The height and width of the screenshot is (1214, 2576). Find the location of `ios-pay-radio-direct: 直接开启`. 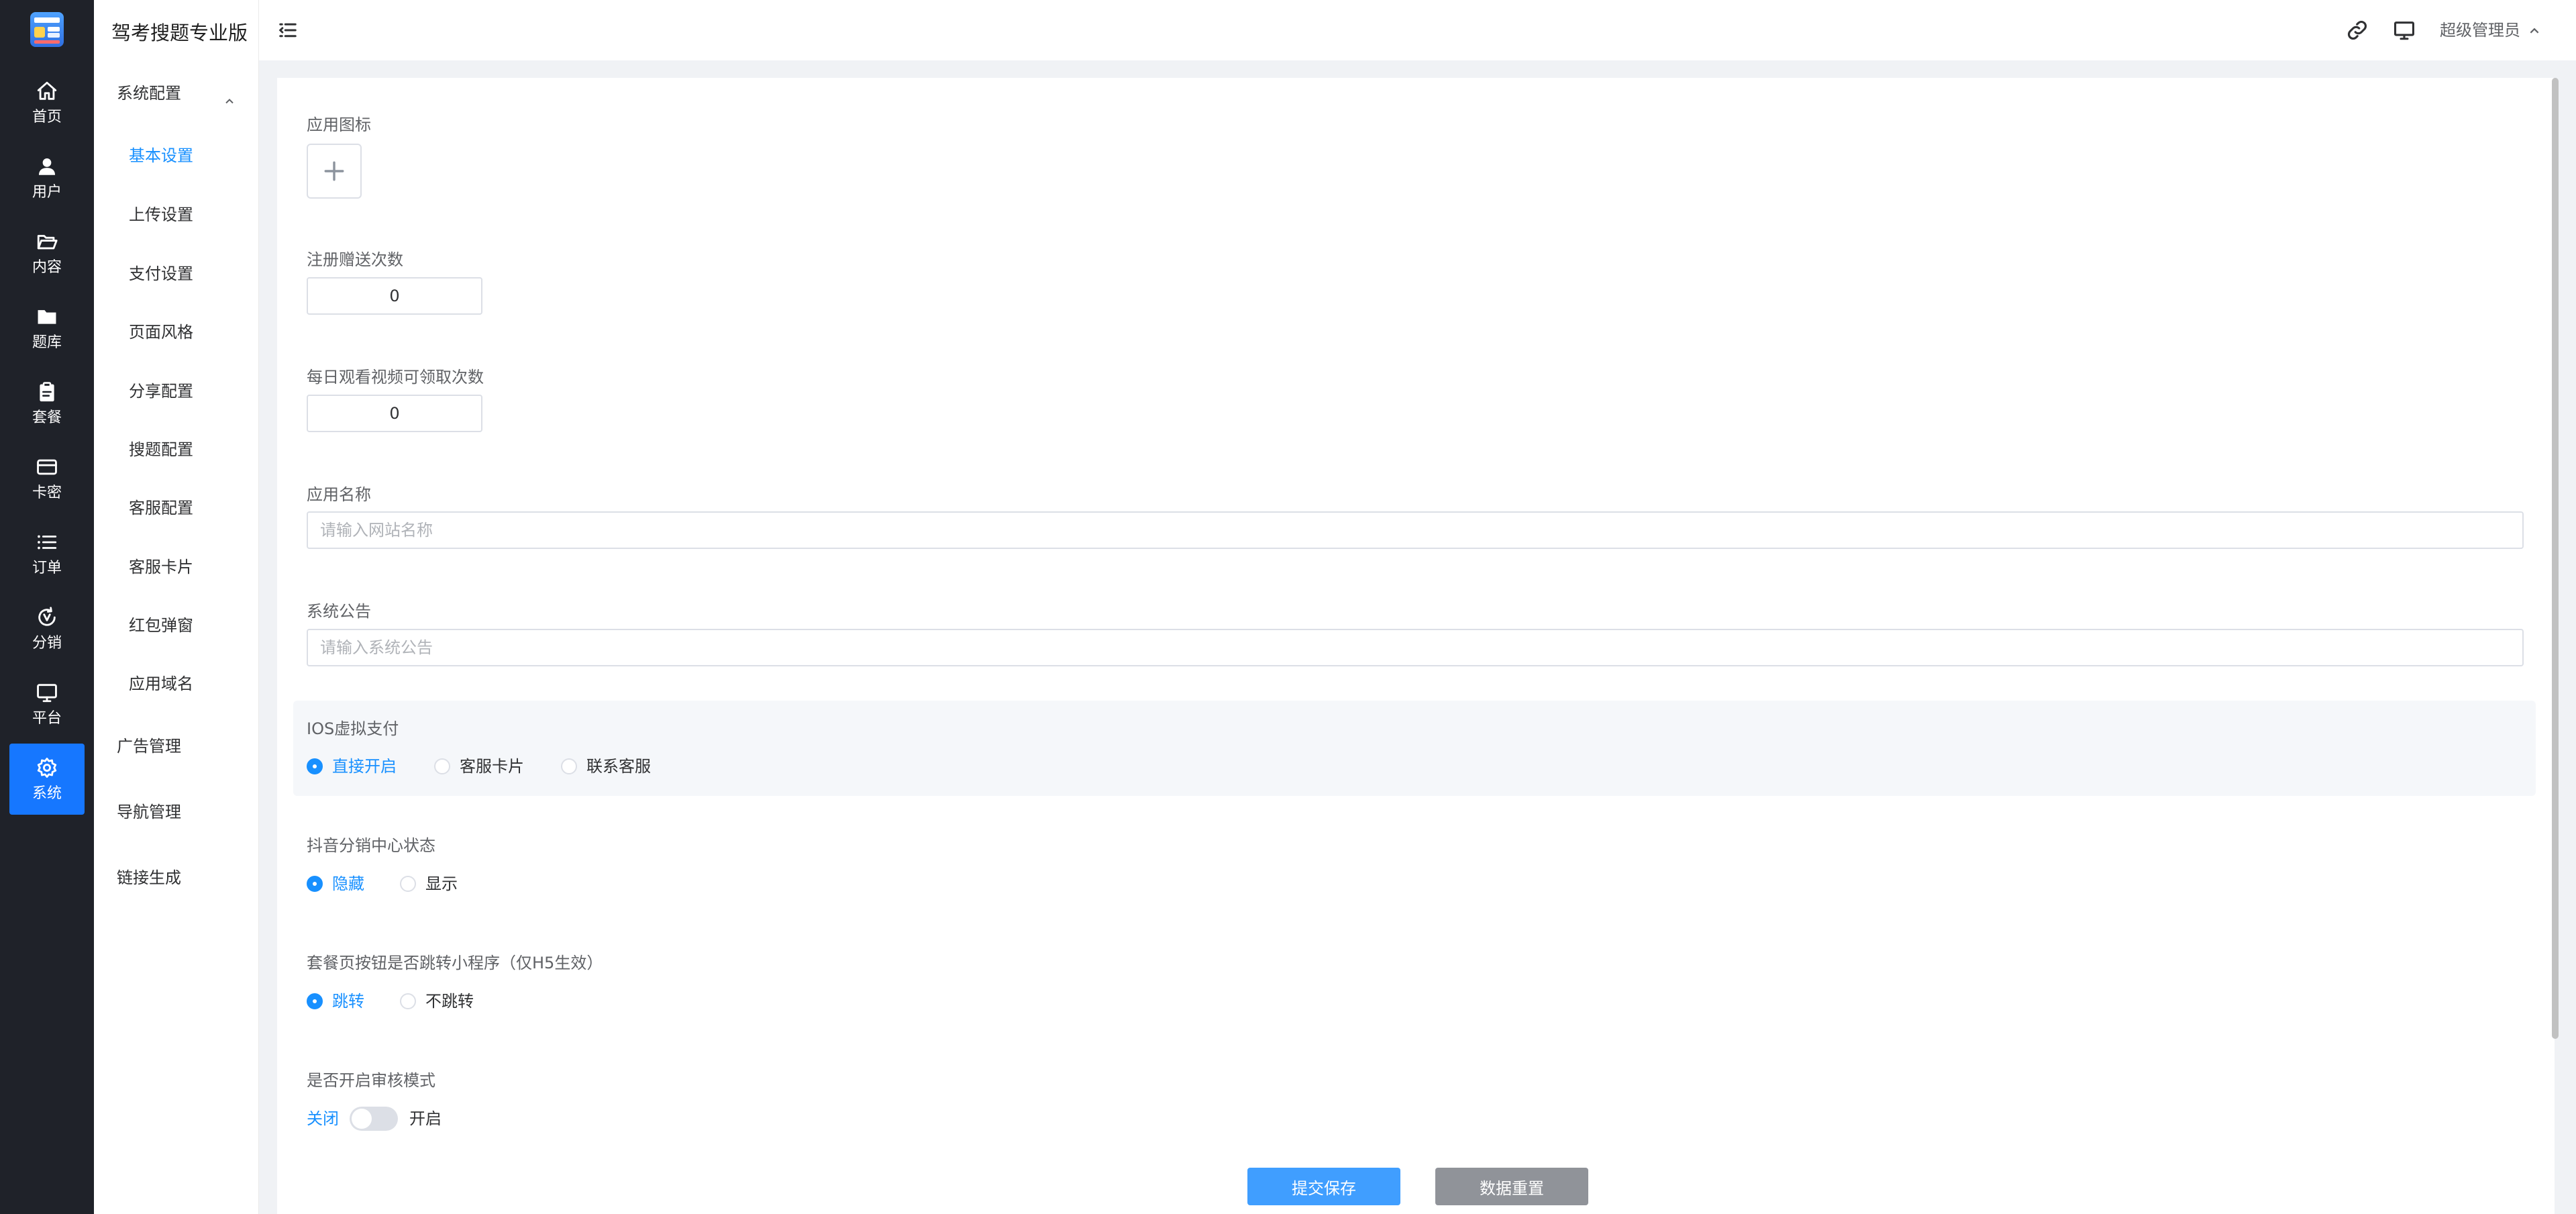

ios-pay-radio-direct: 直接开启 is located at coordinates (352, 766).